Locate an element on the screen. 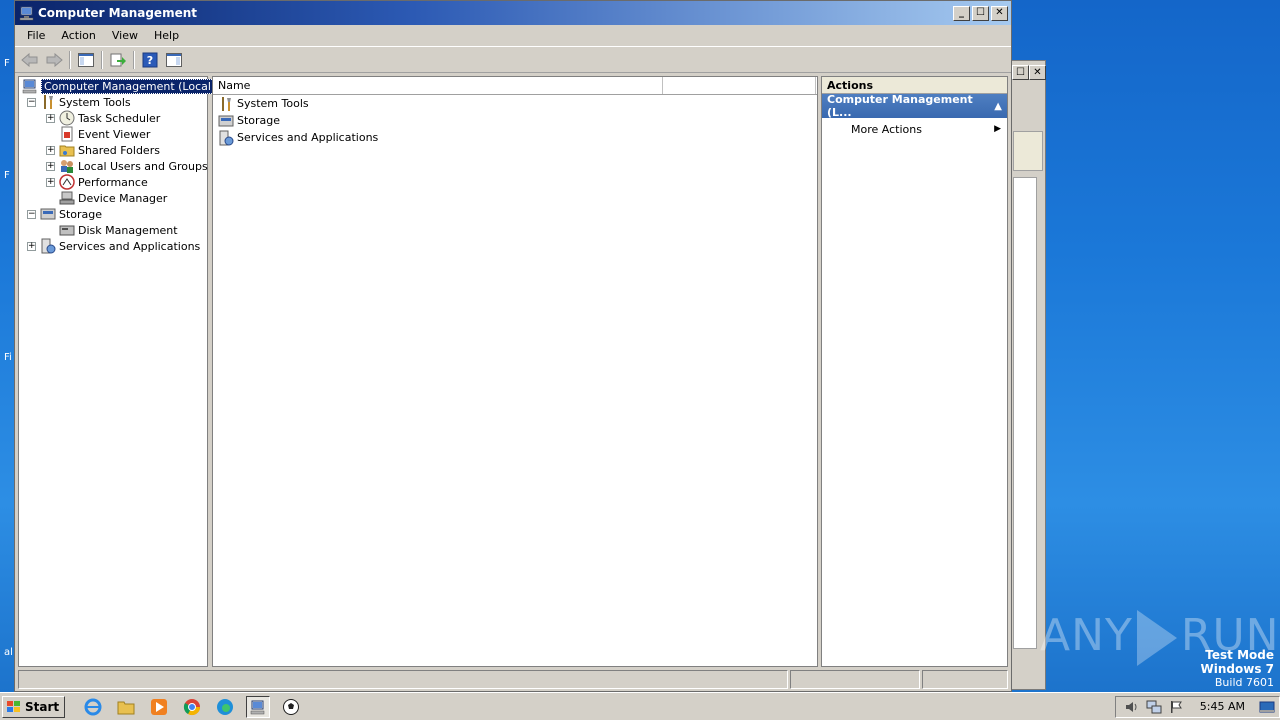 This screenshot has height=720, width=1280. network-icon is located at coordinates (1154, 707).